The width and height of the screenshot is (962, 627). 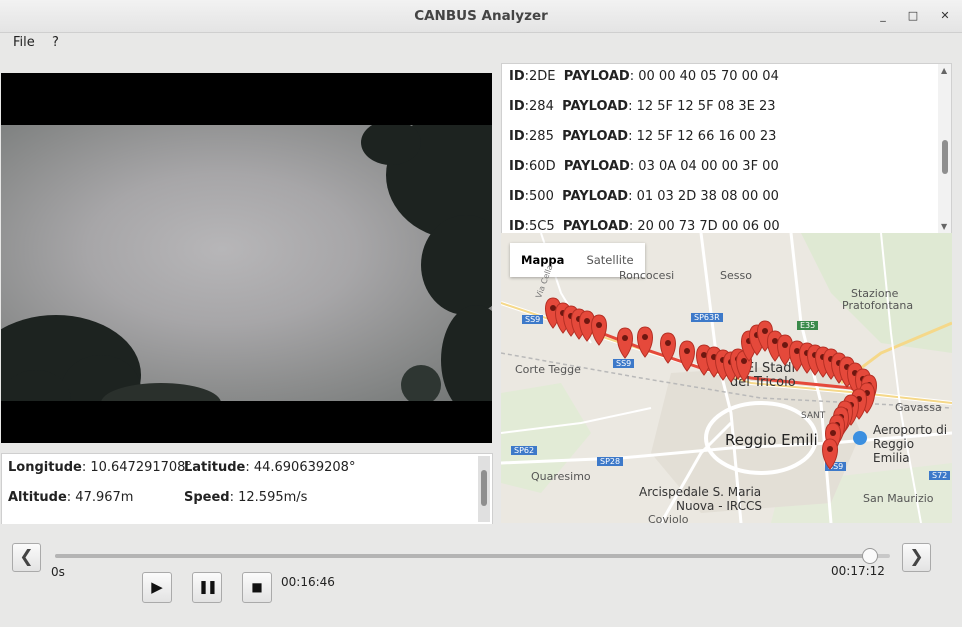 I want to click on altitude-label: Altitude, so click(x=37, y=497).